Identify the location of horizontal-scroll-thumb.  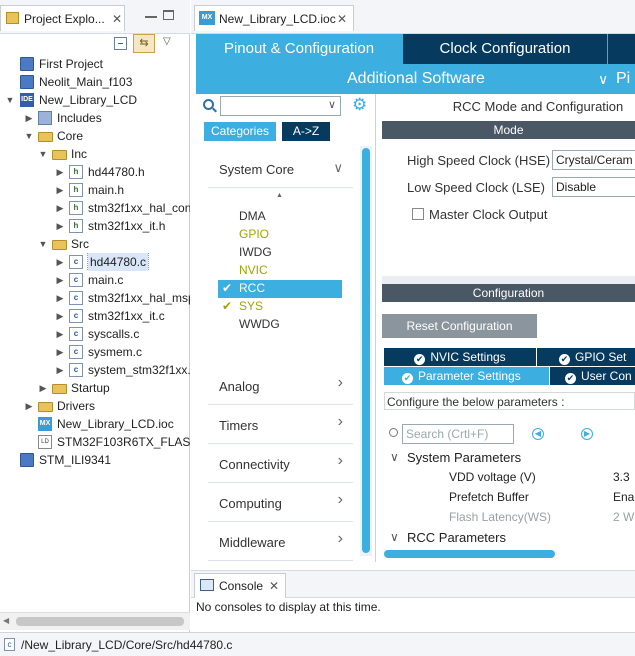
(100, 621).